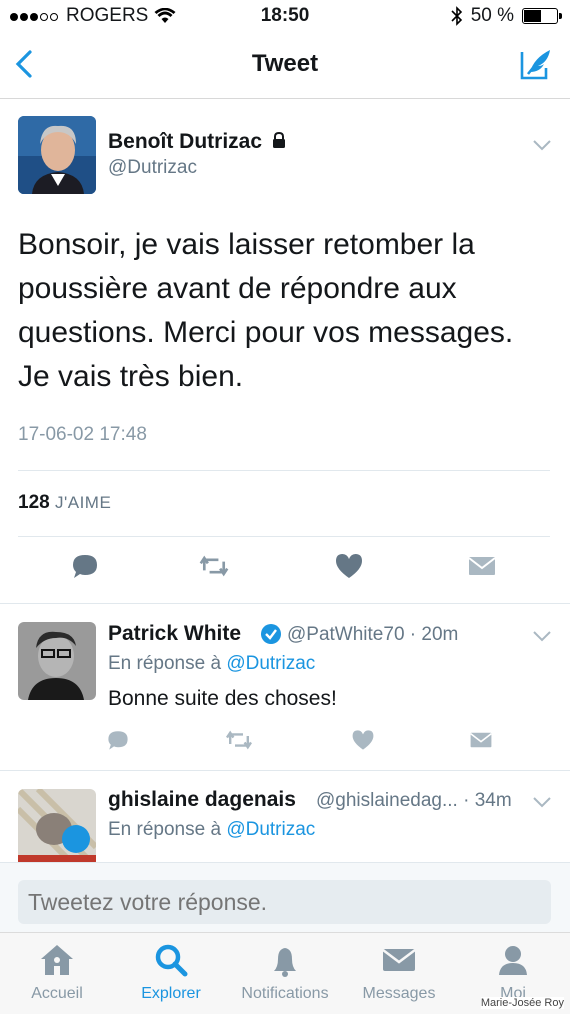 The height and width of the screenshot is (1014, 570). Describe the element at coordinates (414, 801) in the screenshot. I see `reply-handle-time: @ghislainedag... · 34m` at that location.